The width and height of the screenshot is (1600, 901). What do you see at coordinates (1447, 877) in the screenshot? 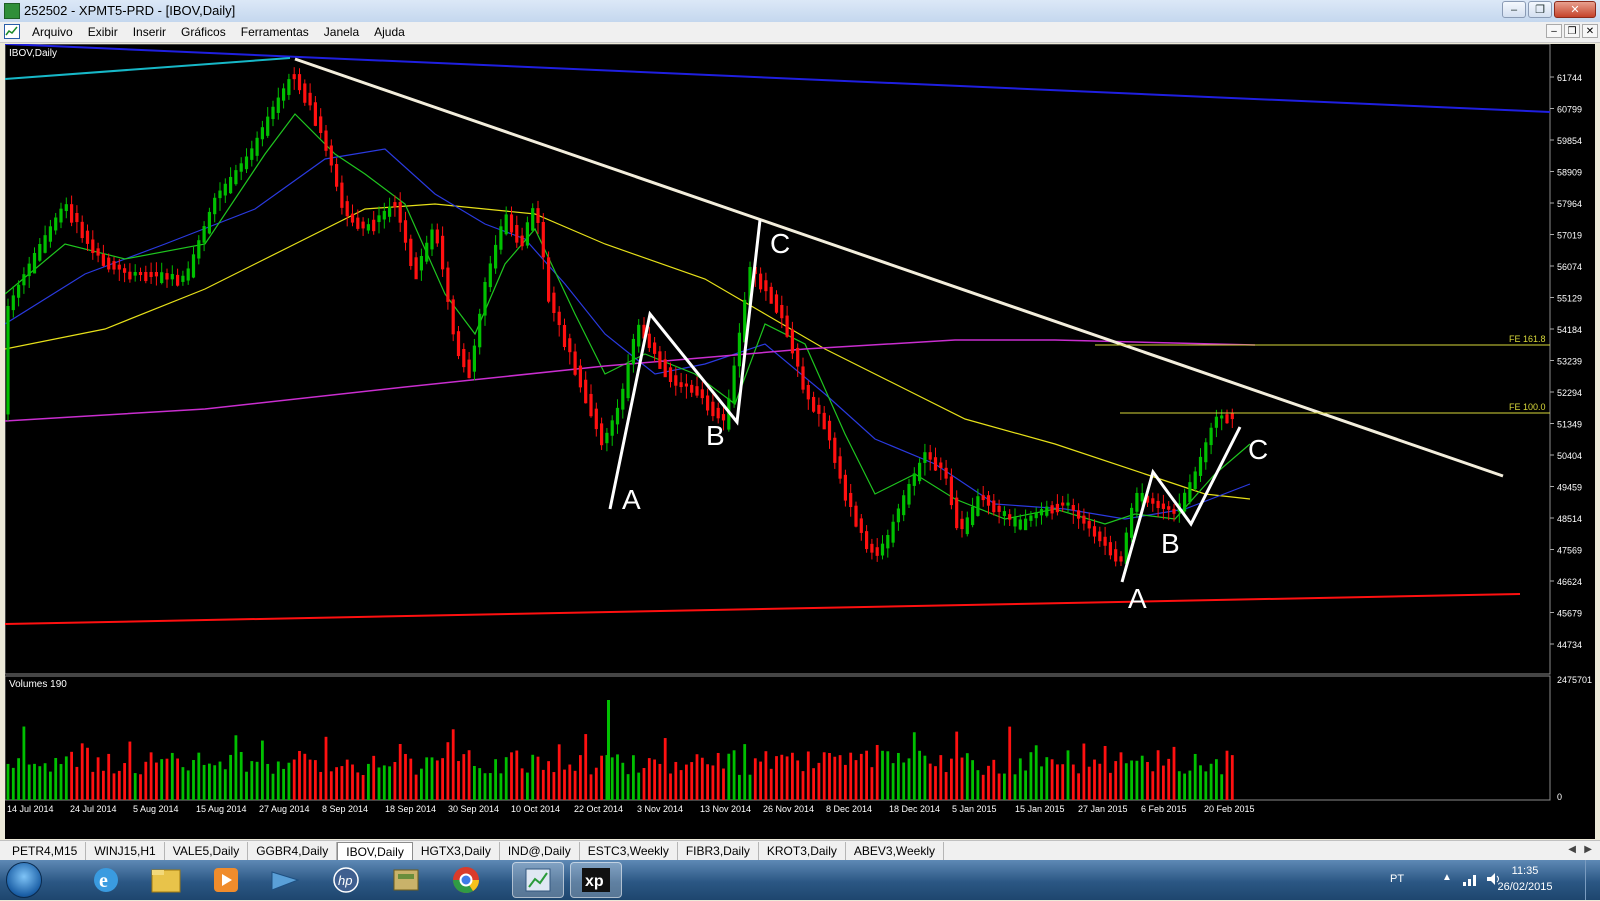
I see `tray-expand-icon: ▲` at bounding box center [1447, 877].